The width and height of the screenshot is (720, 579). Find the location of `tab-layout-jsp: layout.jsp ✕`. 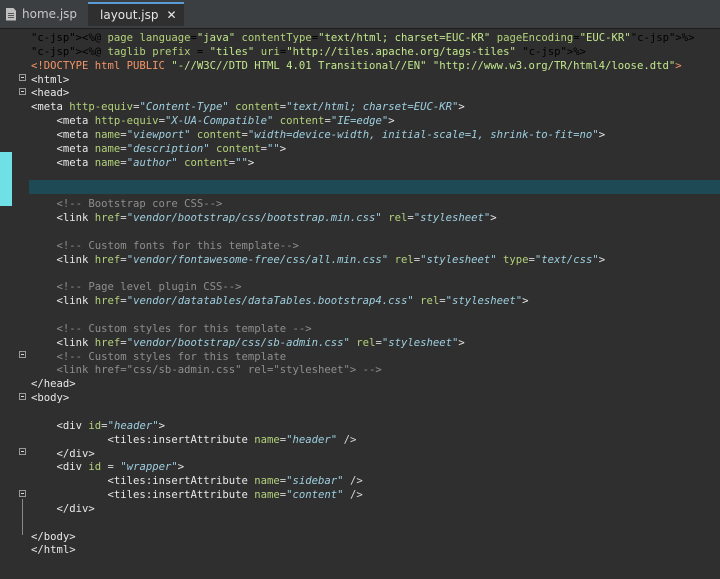

tab-layout-jsp: layout.jsp ✕ is located at coordinates (136, 14).